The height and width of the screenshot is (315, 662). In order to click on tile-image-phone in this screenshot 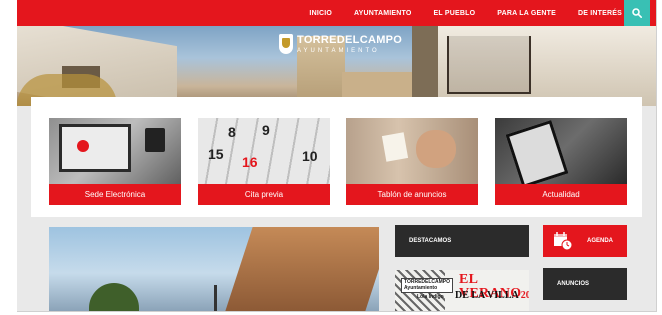, I will do `click(561, 153)`.